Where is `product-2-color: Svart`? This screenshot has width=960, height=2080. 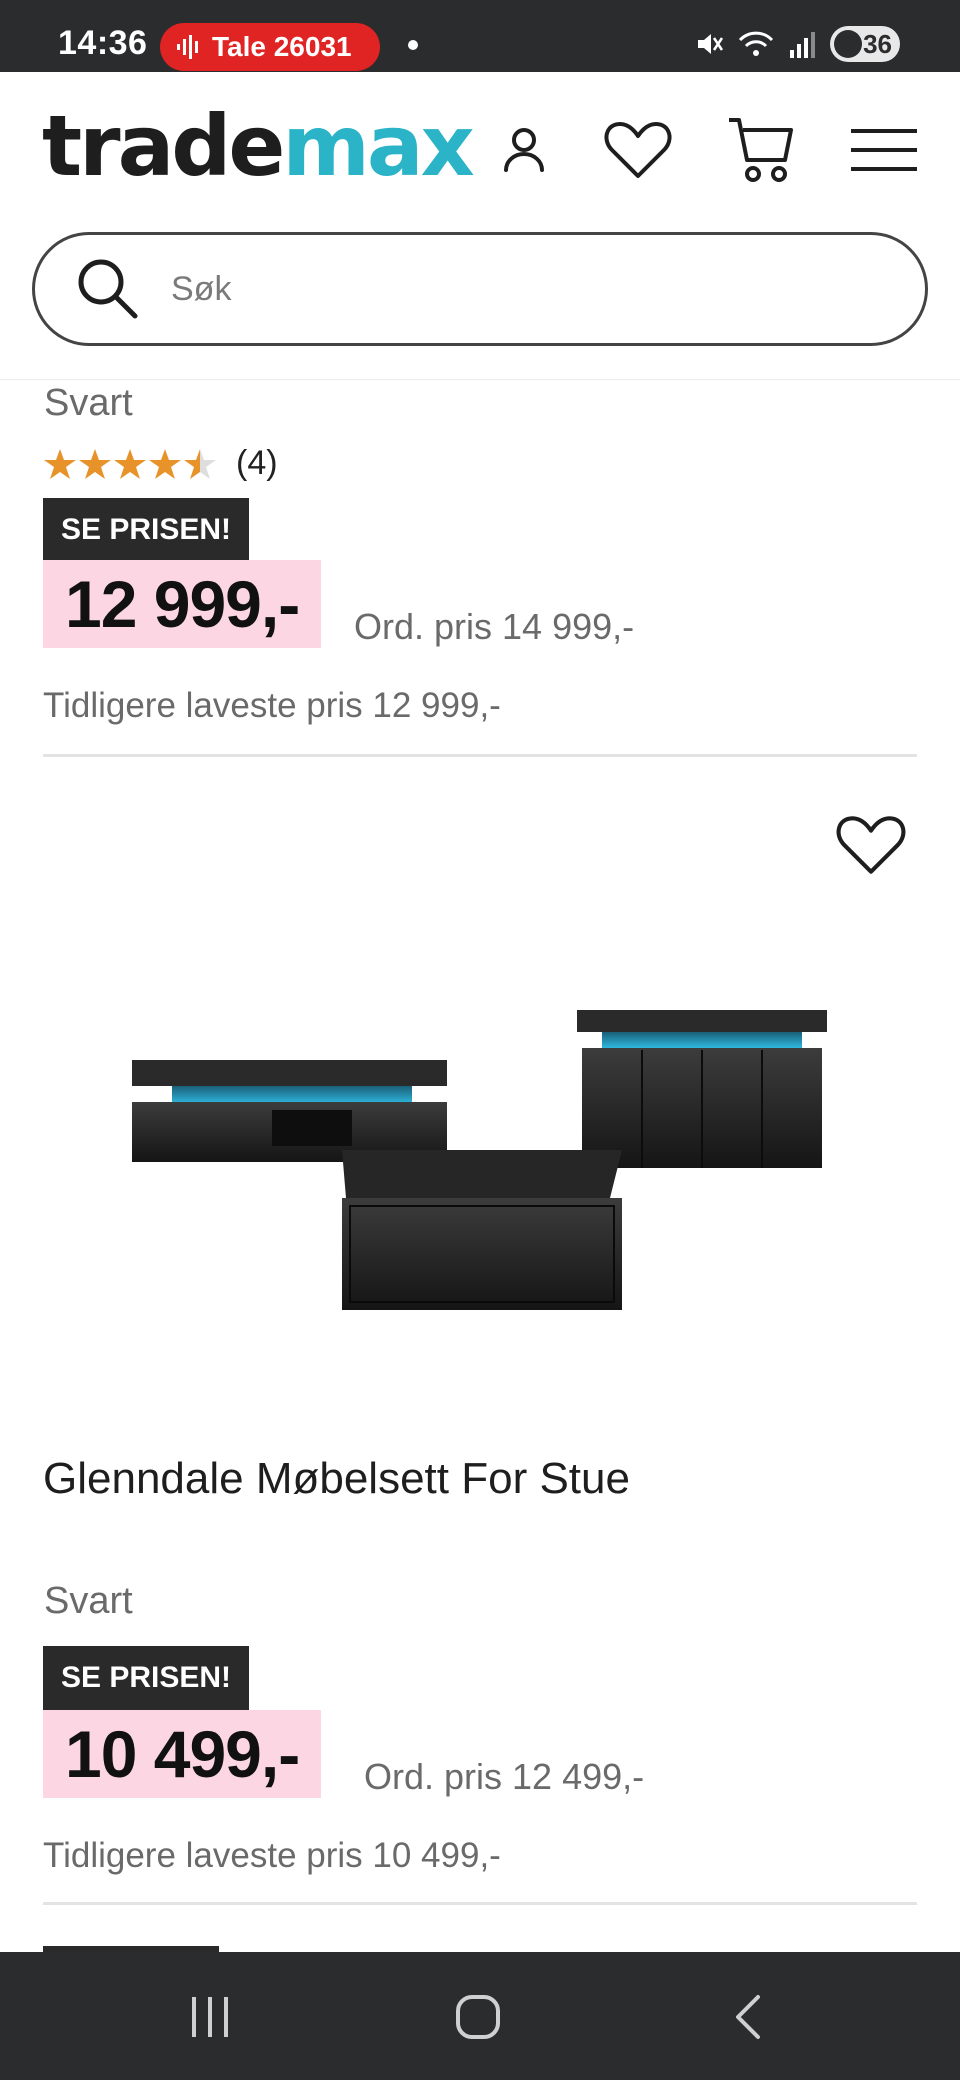 product-2-color: Svart is located at coordinates (88, 1601).